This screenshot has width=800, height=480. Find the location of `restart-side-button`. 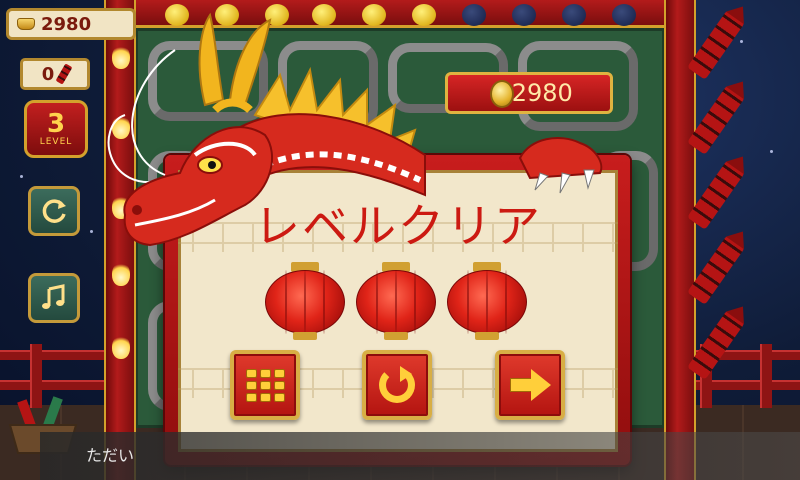

restart-side-button is located at coordinates (54, 211).